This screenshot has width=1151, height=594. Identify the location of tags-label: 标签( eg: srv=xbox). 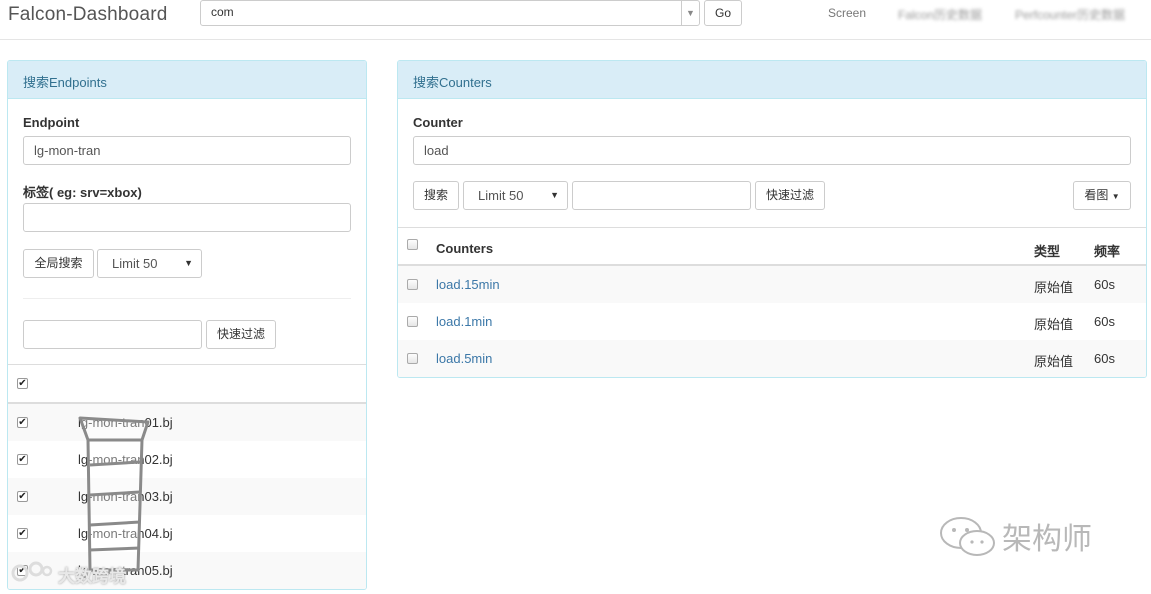
(82, 192).